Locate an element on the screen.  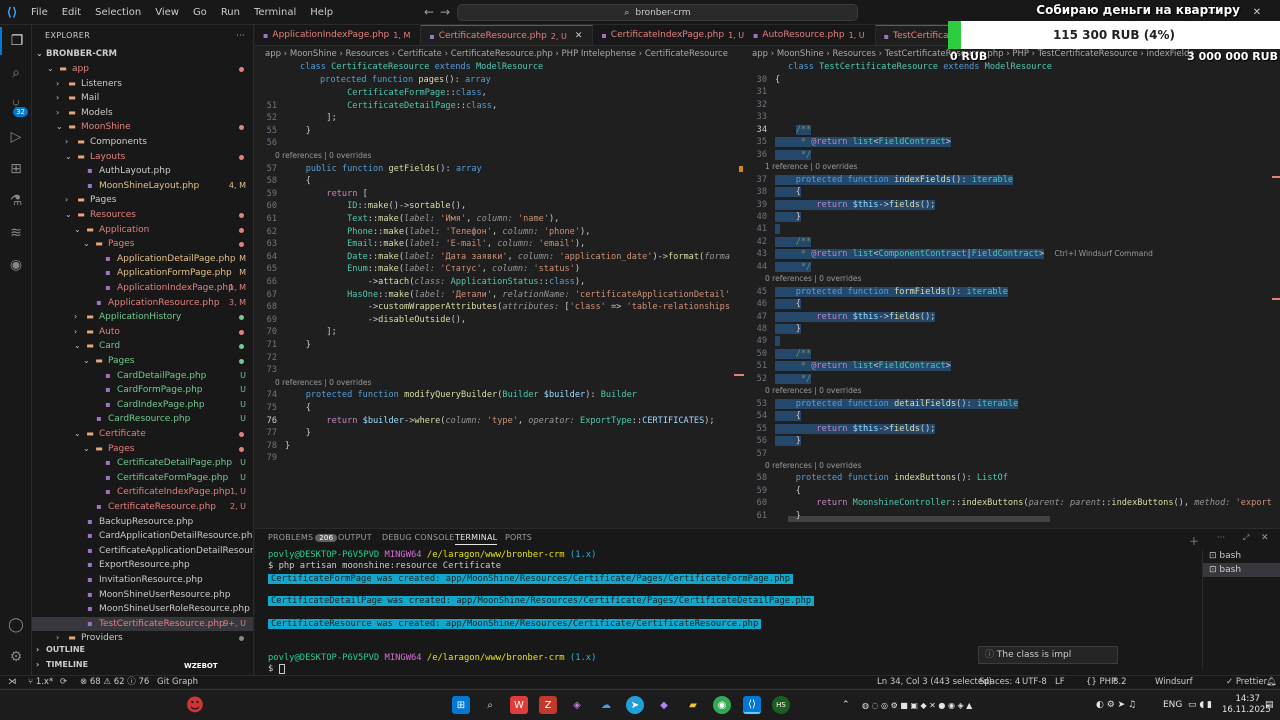
end-of-line: LF is located at coordinates (1060, 682).